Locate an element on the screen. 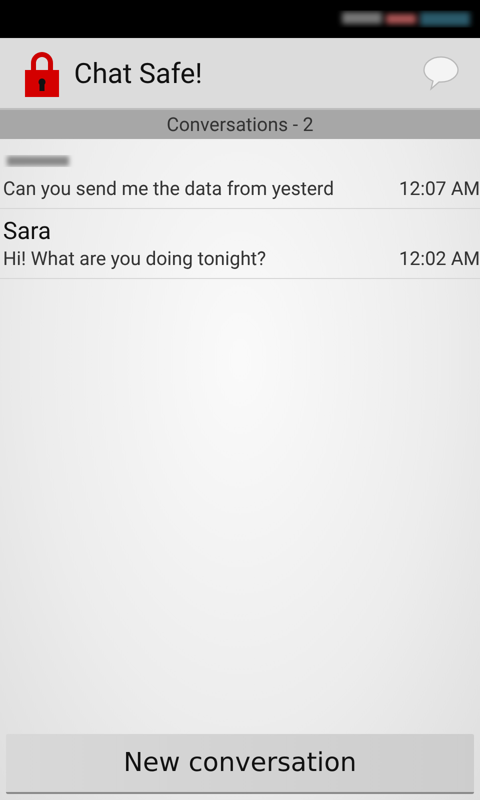 This screenshot has width=480, height=800. message-time: 12:07 AM is located at coordinates (439, 188).